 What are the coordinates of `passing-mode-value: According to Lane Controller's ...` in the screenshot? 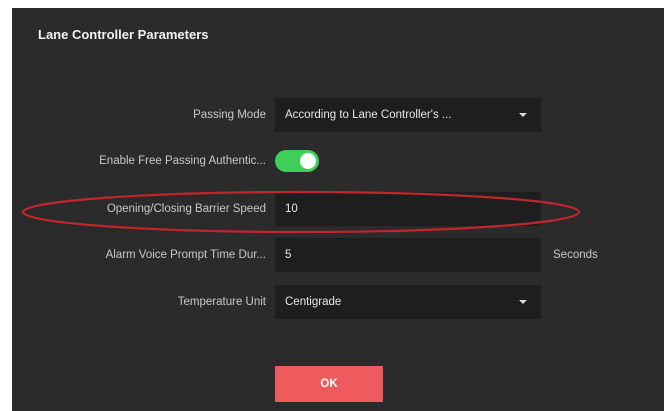 It's located at (368, 115).